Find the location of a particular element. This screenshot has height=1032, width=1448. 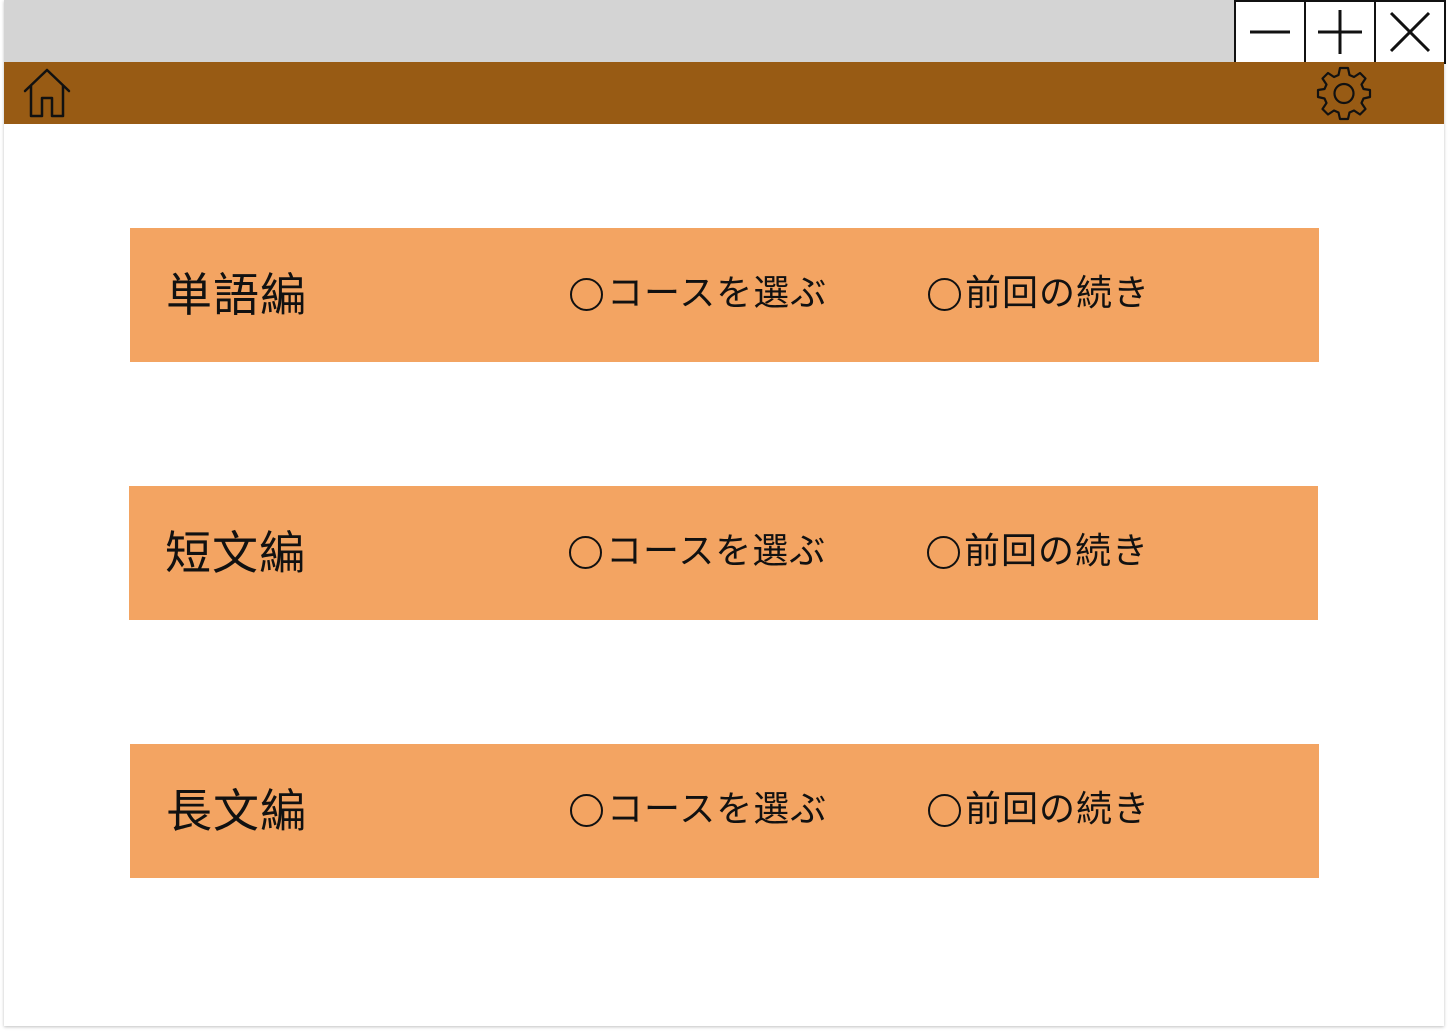

course-row-vocabulary: 単語編 コースを選ぶ 前回の続き is located at coordinates (724, 295).